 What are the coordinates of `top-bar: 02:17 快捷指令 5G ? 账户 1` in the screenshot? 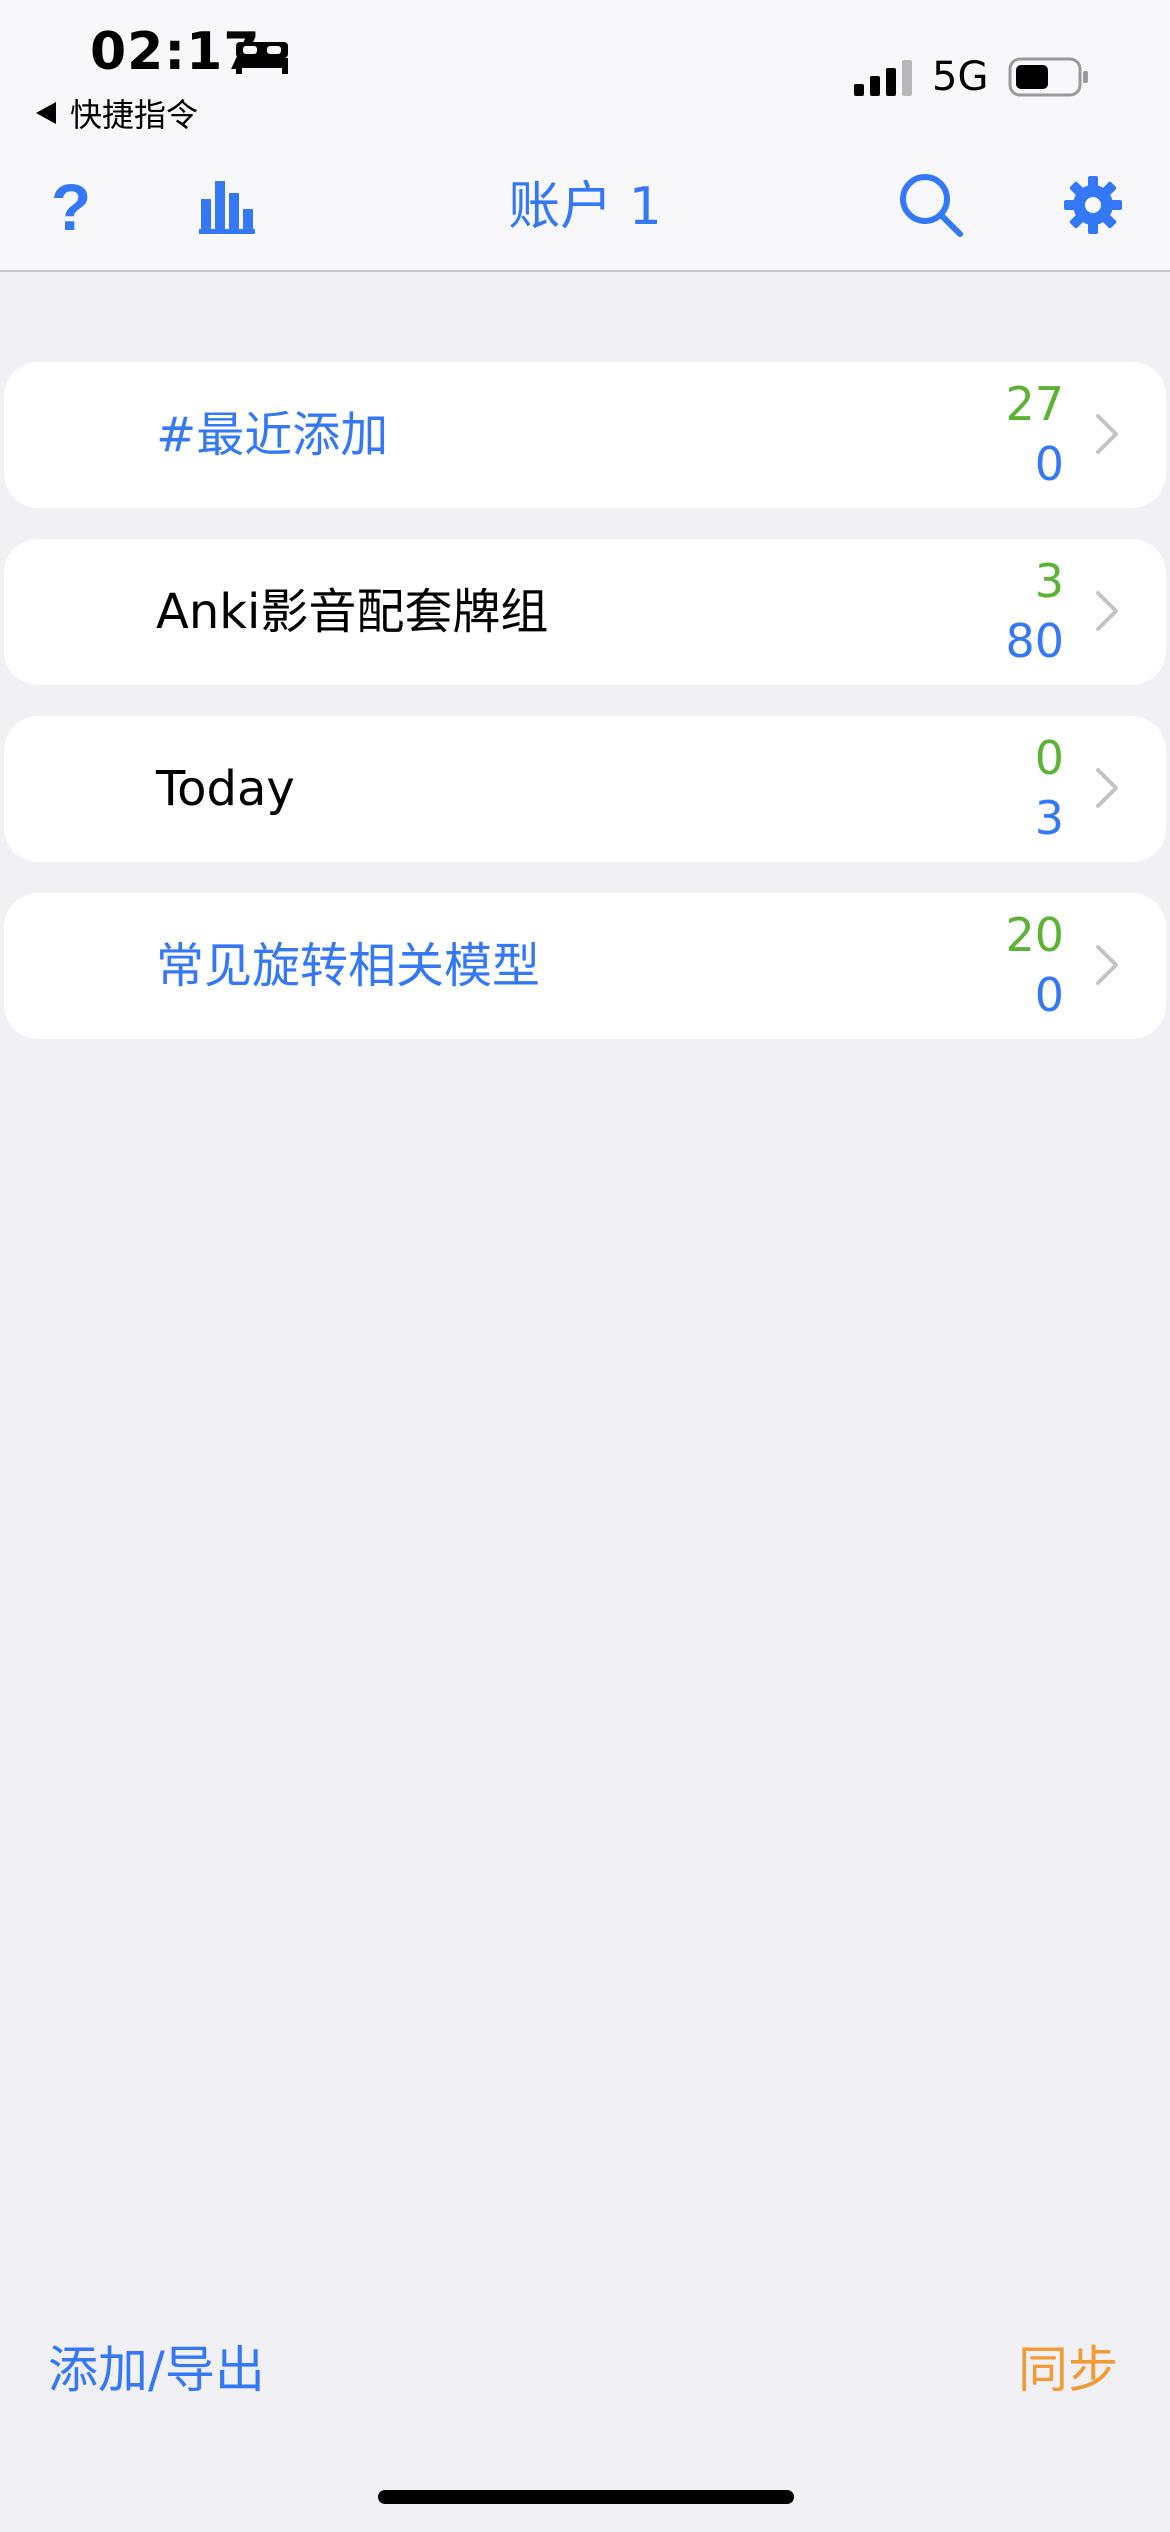 It's located at (585, 136).